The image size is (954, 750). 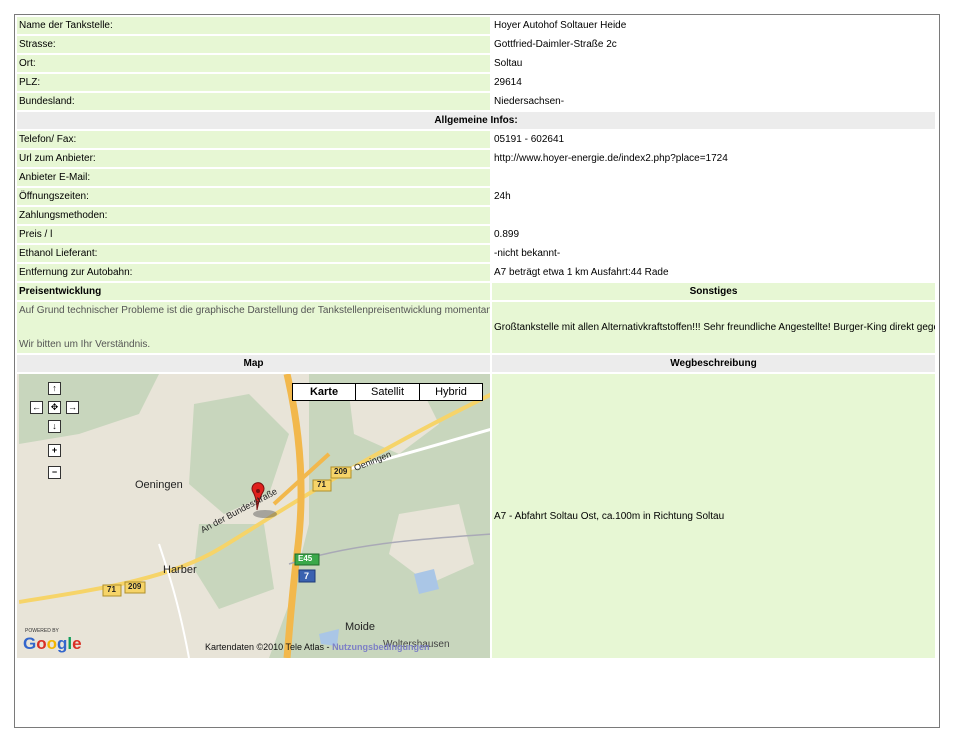 What do you see at coordinates (269, 647) in the screenshot?
I see `map-copyright: Kartendaten ©2010 Tele Atlas -` at bounding box center [269, 647].